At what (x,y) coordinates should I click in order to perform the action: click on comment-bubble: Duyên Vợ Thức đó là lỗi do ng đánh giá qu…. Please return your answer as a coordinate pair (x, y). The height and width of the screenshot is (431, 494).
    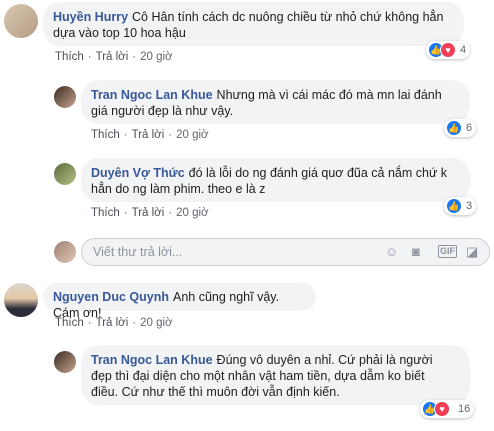
    Looking at the image, I should click on (275, 180).